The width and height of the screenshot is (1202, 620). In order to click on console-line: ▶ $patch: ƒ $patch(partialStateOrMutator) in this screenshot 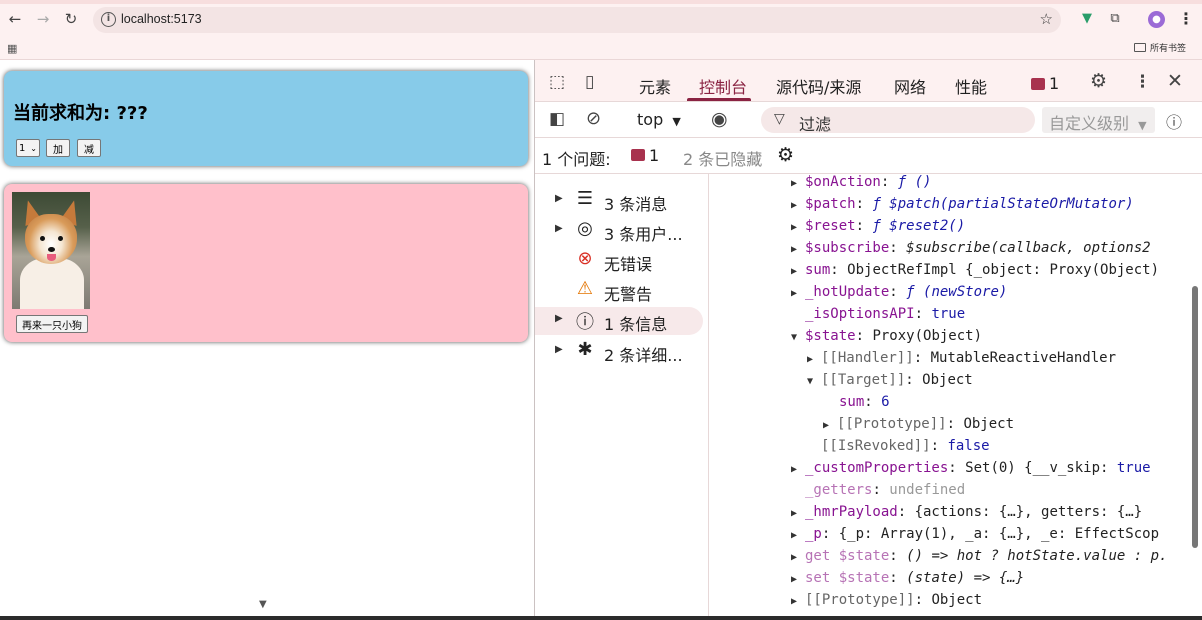, I will do `click(962, 204)`.